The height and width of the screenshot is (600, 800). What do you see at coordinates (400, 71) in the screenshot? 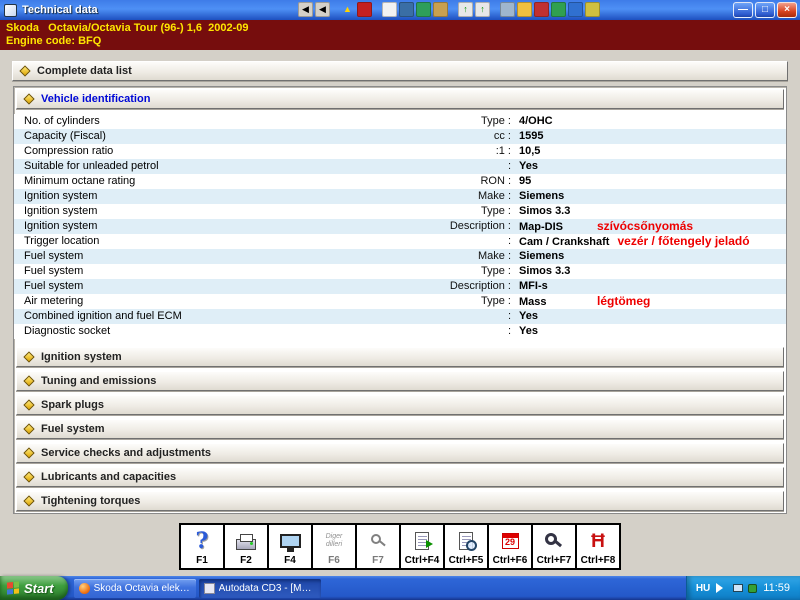
I see `complete-data-list-bar: Complete data list` at bounding box center [400, 71].